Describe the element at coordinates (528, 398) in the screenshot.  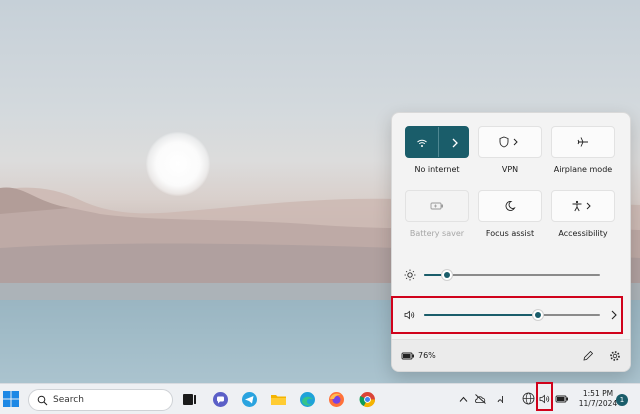
I see `globe-network-icon` at that location.